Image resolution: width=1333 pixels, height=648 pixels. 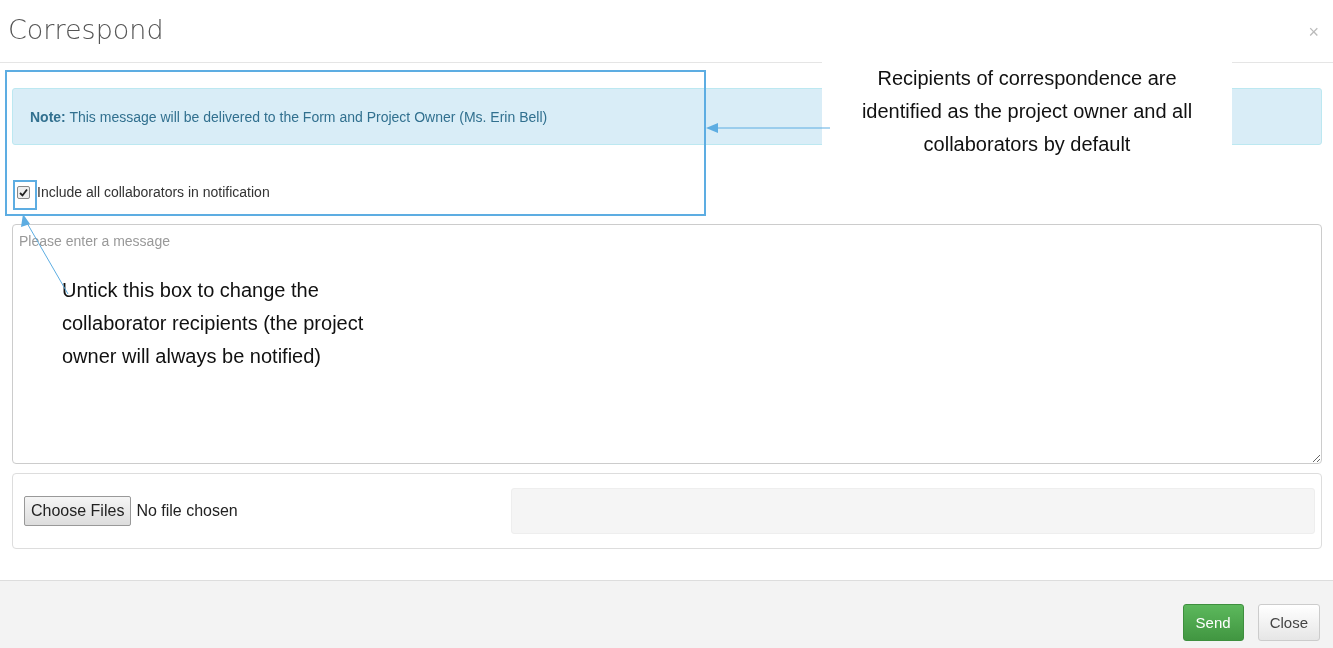 I want to click on close-button: Close, so click(x=1288, y=622).